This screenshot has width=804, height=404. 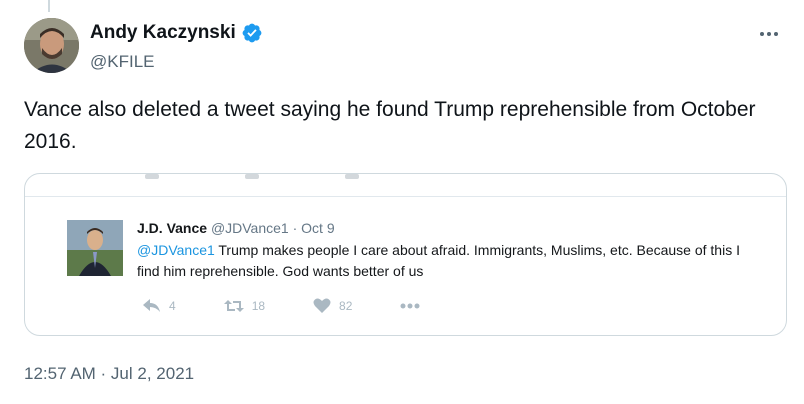 I want to click on divider, so click(x=405, y=196).